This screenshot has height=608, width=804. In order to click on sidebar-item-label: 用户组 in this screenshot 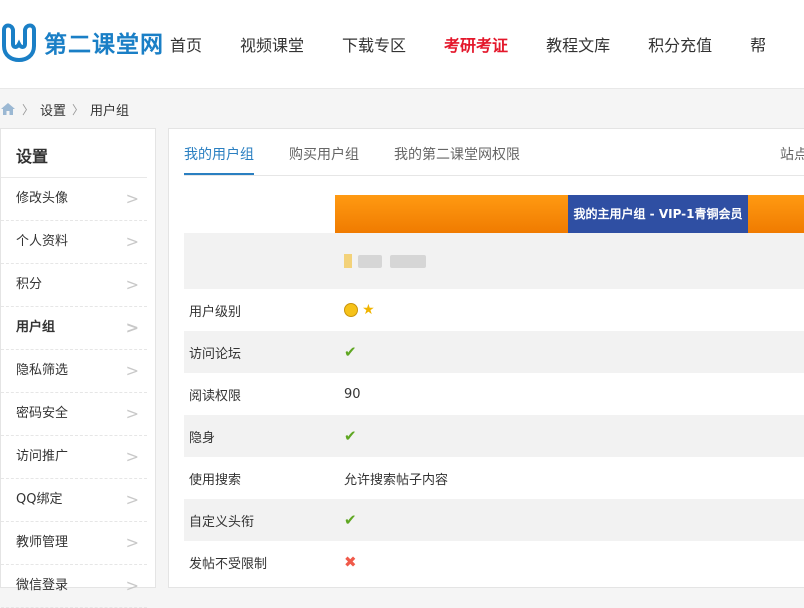, I will do `click(36, 327)`.